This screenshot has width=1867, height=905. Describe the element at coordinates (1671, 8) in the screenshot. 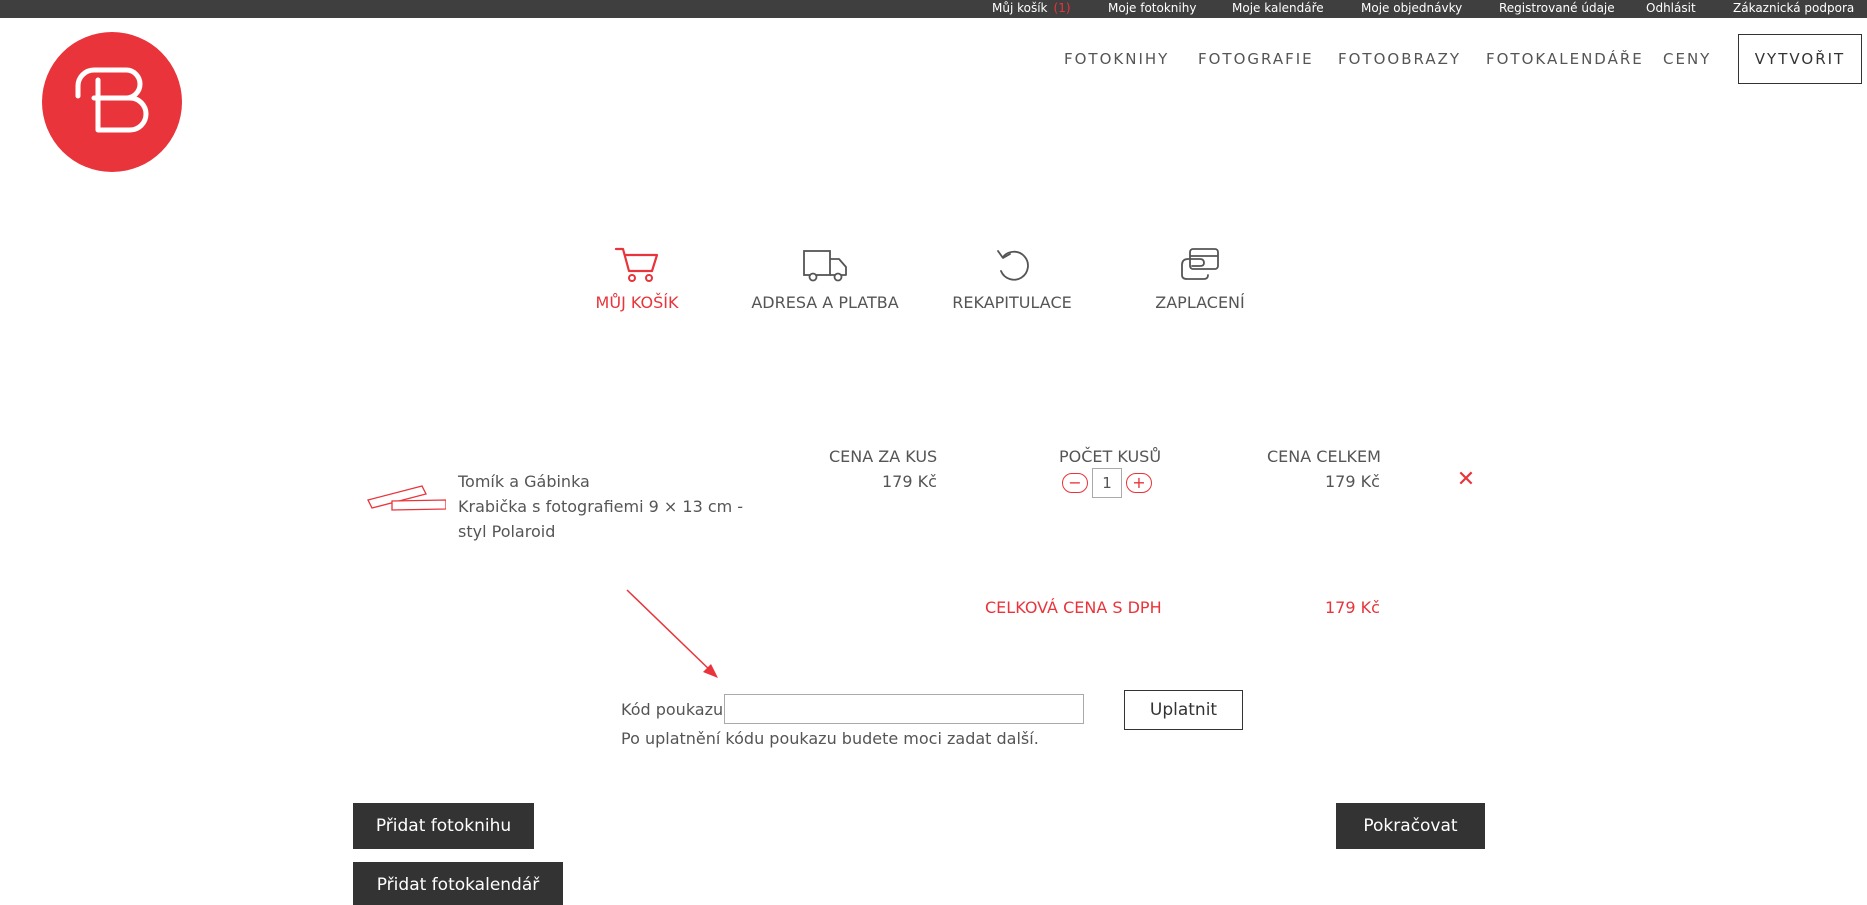

I see `topbar-link-logout: Odhlásit` at that location.